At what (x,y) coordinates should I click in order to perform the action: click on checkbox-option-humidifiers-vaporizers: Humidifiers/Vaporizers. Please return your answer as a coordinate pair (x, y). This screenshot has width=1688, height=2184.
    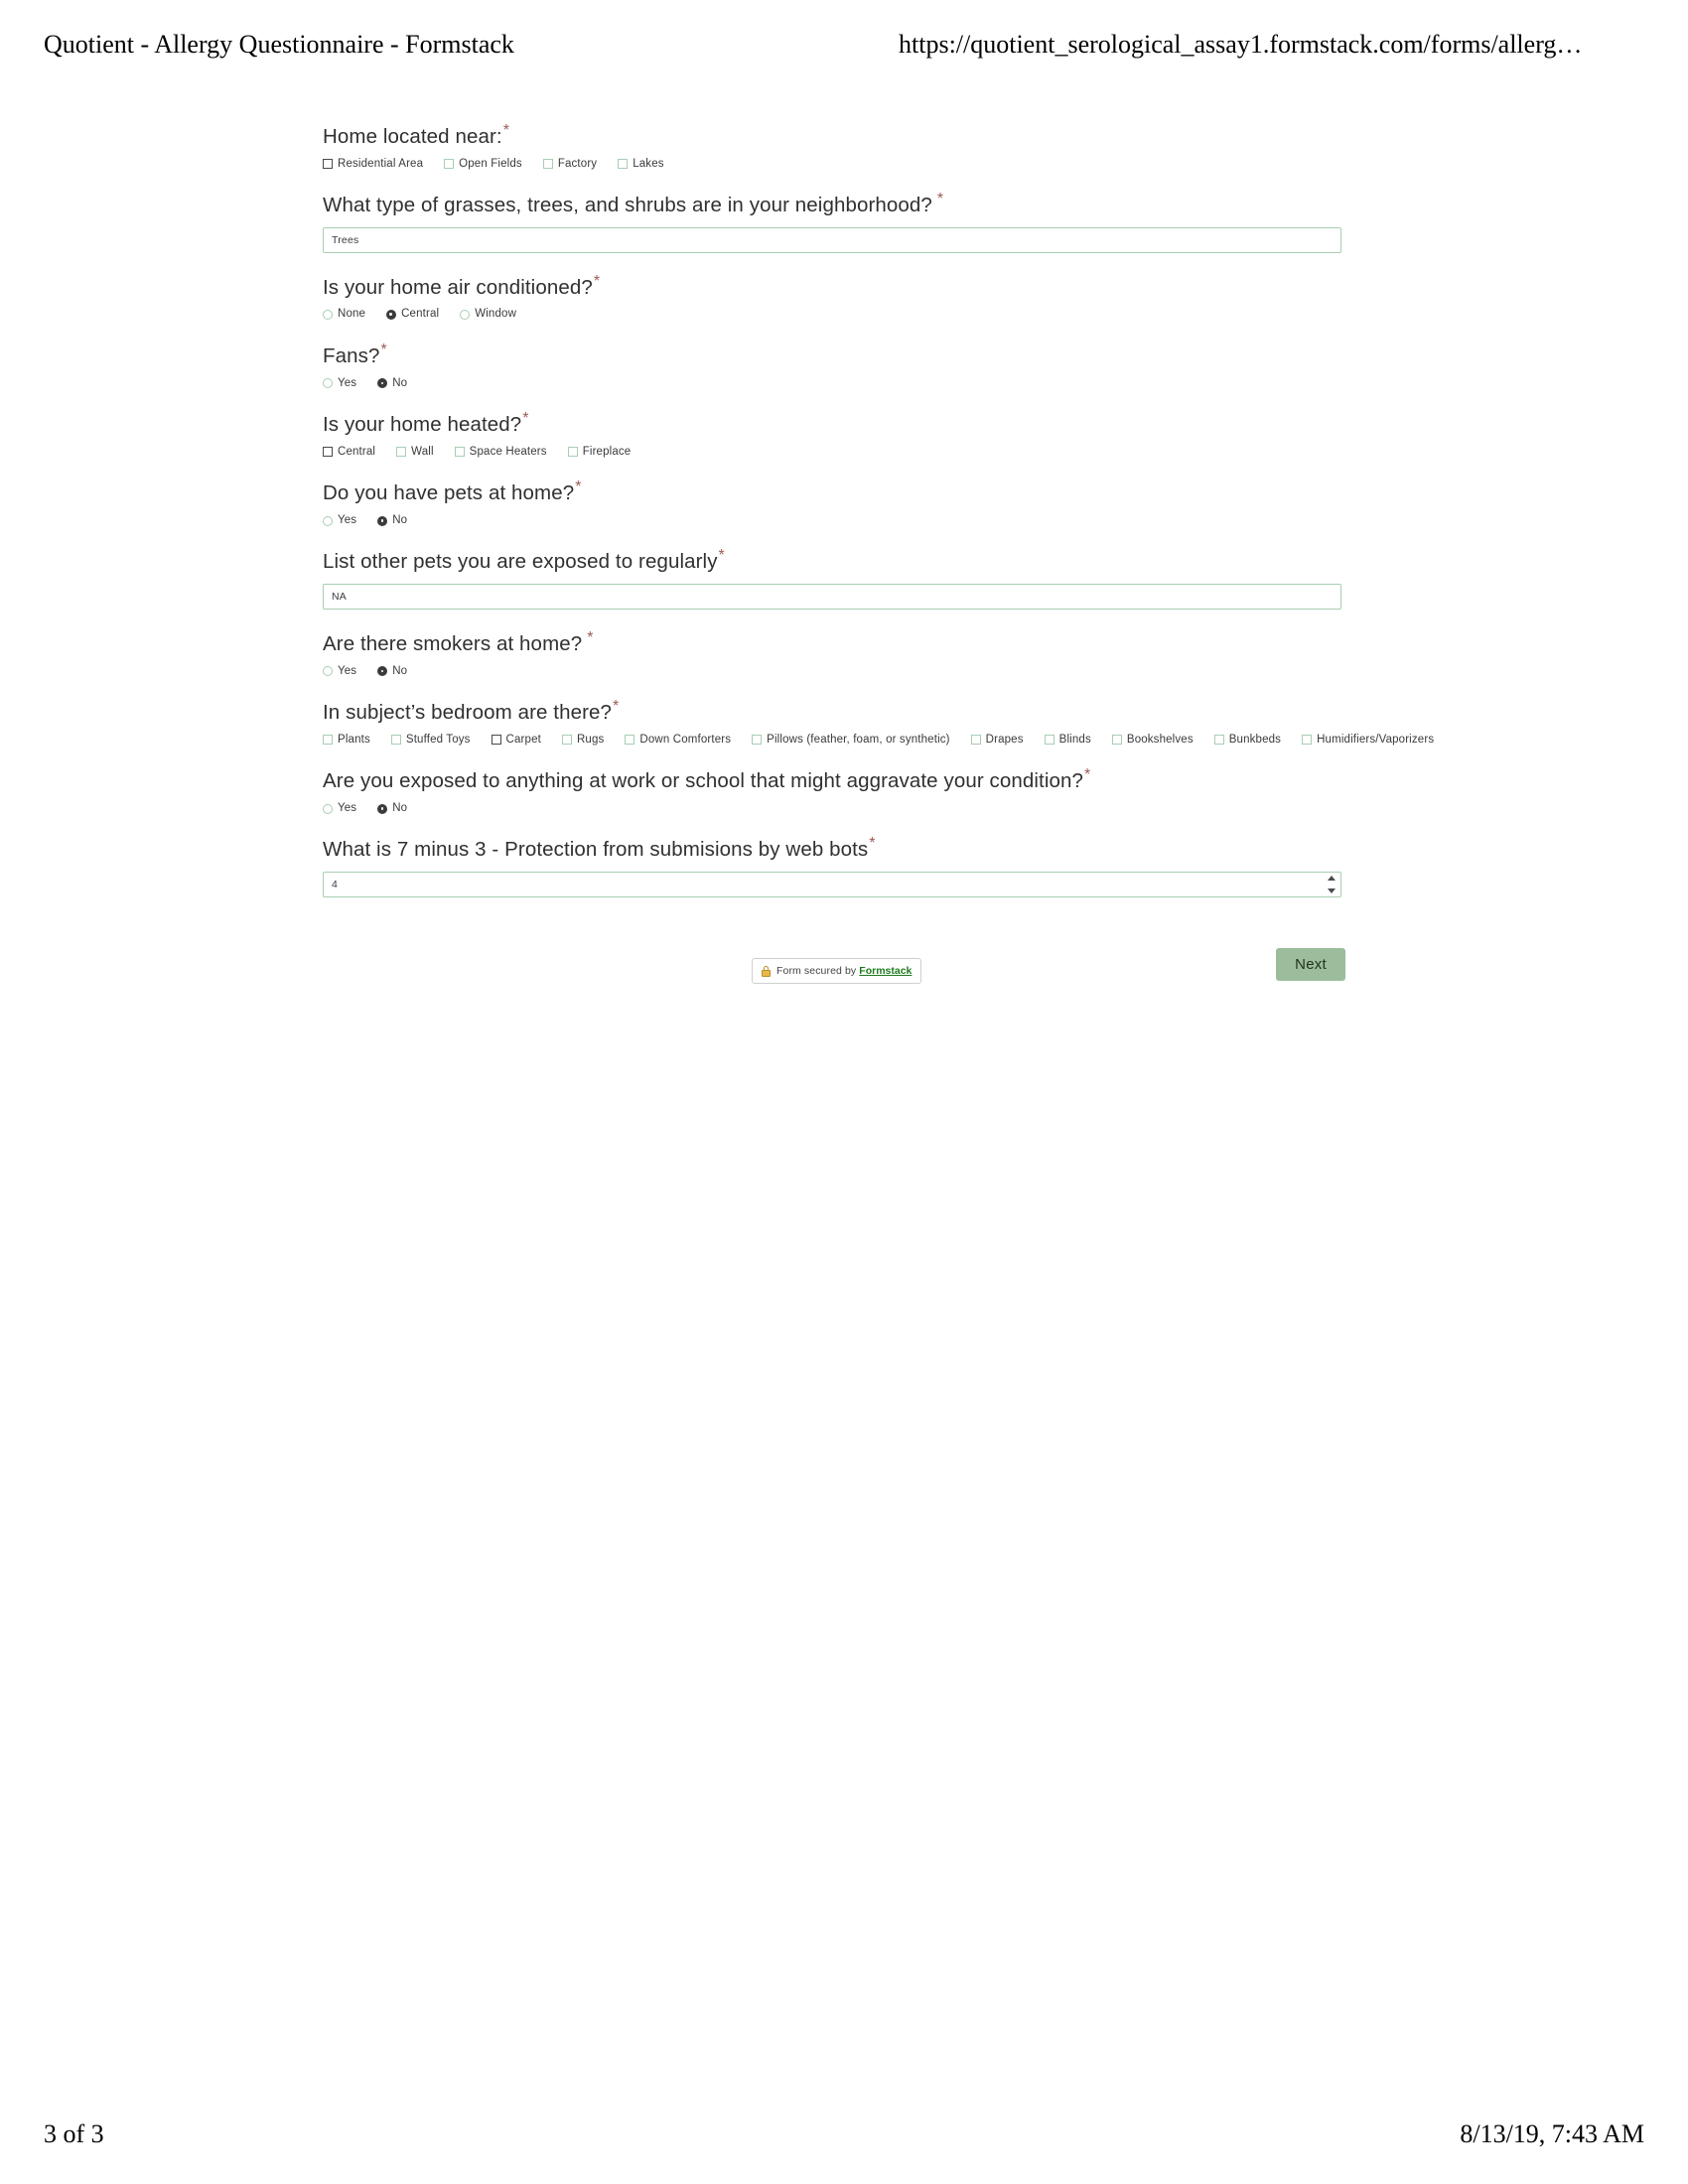
    Looking at the image, I should click on (1368, 740).